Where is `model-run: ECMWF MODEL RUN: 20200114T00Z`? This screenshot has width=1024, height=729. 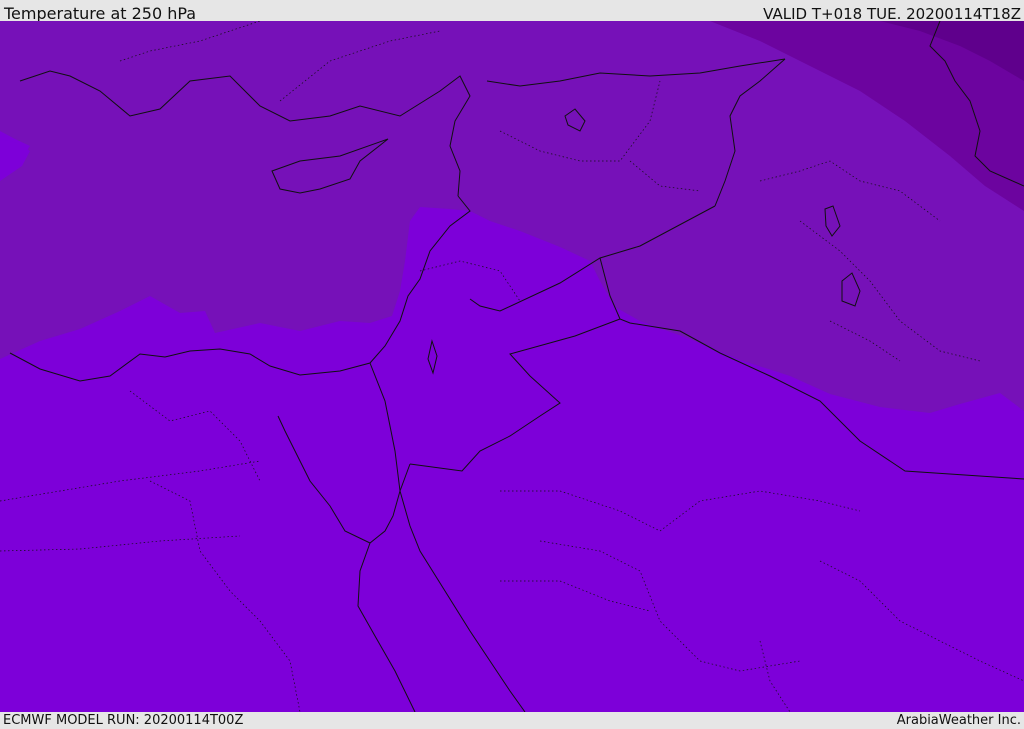
model-run: ECMWF MODEL RUN: 20200114T00Z is located at coordinates (123, 720).